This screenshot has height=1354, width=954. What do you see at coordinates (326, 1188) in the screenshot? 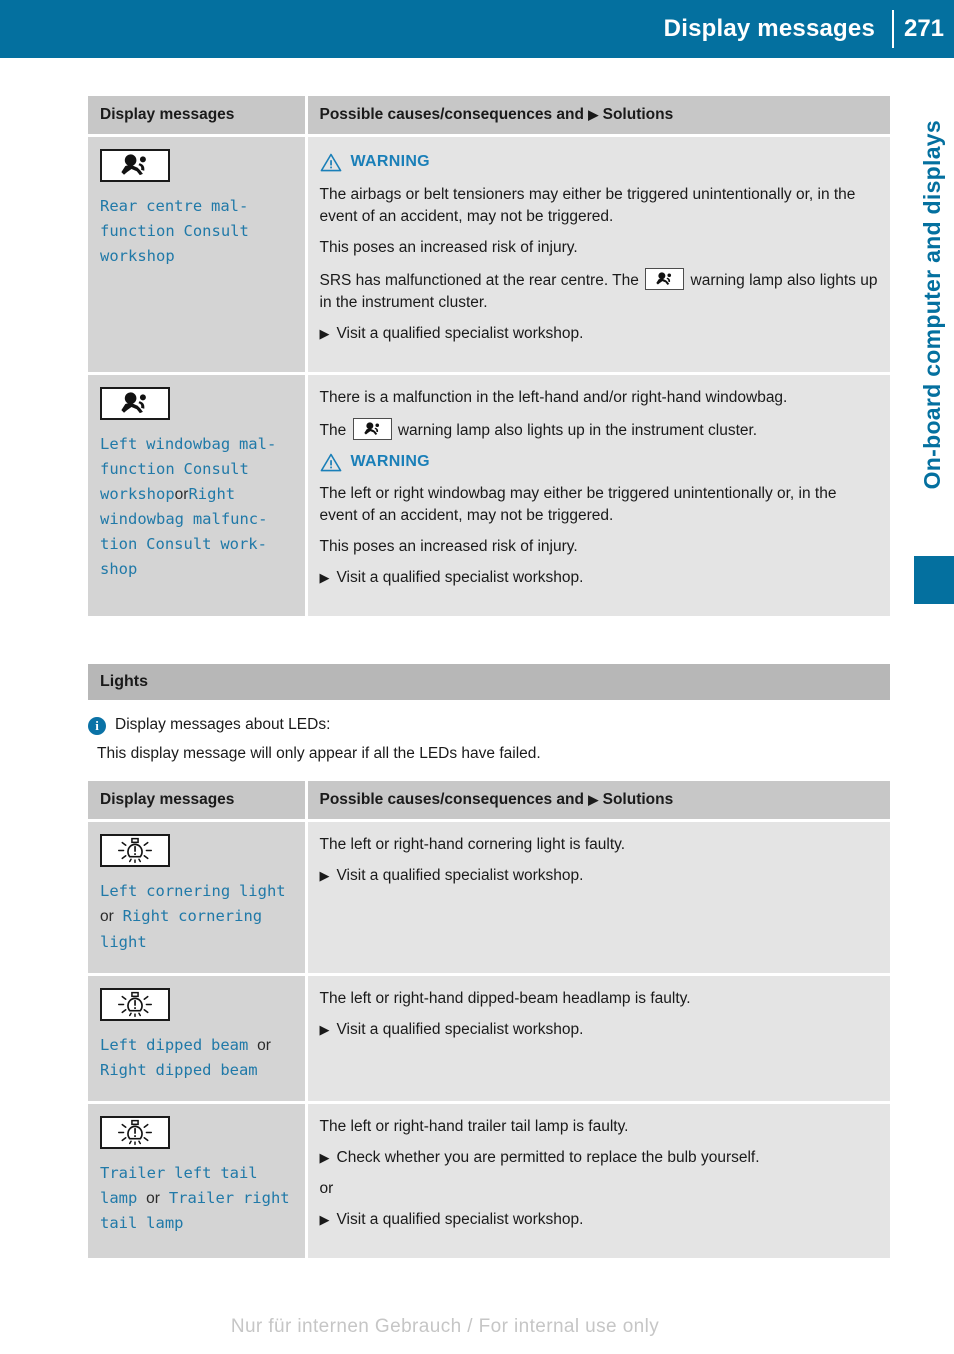
I see `step-separator: or` at bounding box center [326, 1188].